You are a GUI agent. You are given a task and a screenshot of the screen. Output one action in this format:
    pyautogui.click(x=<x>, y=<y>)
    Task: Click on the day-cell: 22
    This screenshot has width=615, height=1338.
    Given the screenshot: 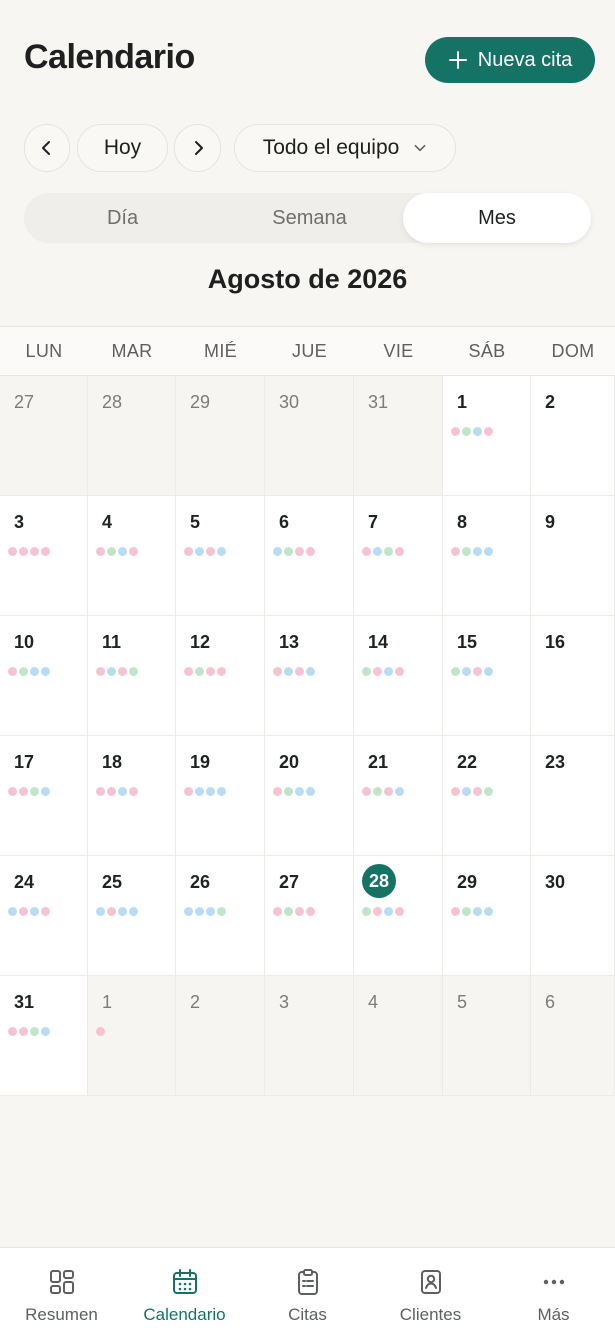 What is the action you would take?
    pyautogui.click(x=487, y=796)
    